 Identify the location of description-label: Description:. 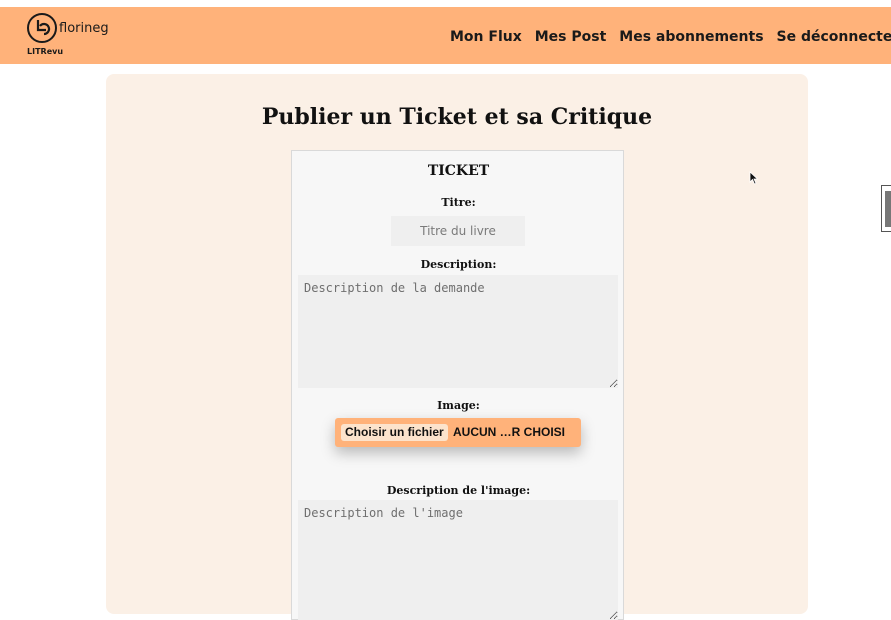
(458, 264).